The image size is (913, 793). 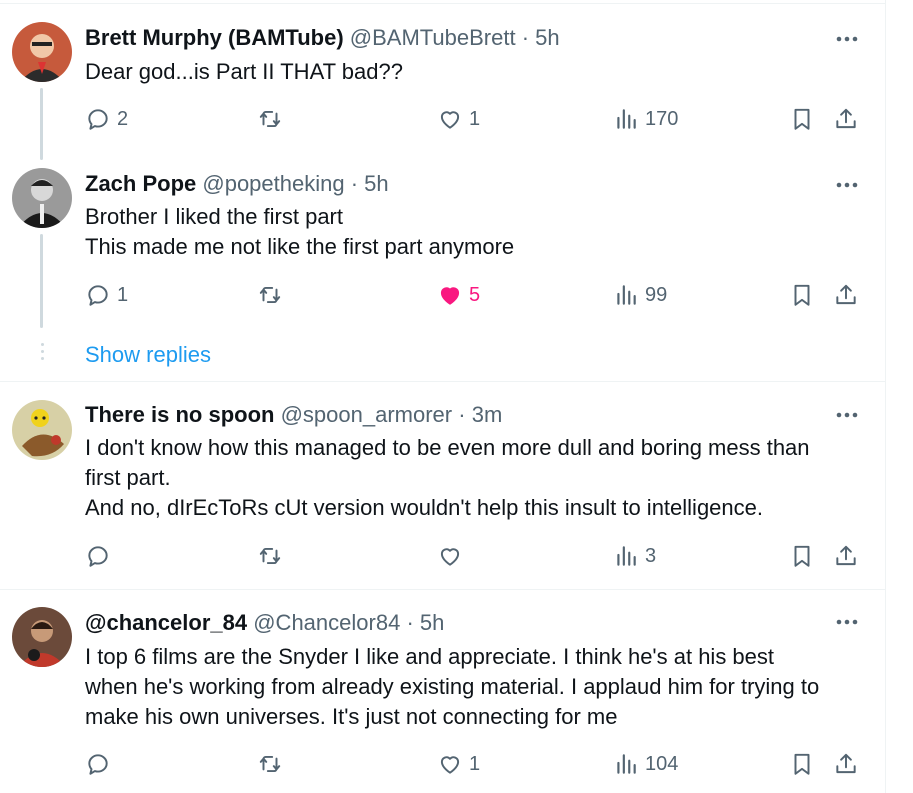 I want to click on post-header: There is no spoon @spoon_armorer · 3m, so click(x=293, y=415).